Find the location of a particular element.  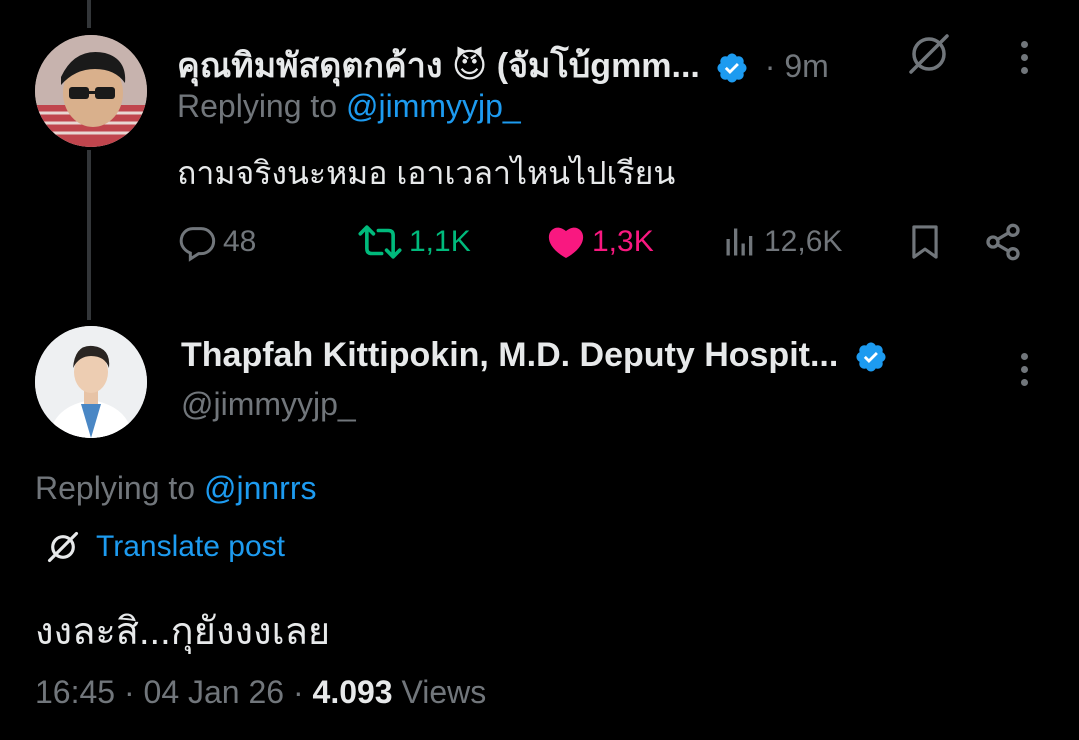

main-tweet-meta: 16:45 · 04 Jan 26 · 4.093 Views is located at coordinates (260, 692).